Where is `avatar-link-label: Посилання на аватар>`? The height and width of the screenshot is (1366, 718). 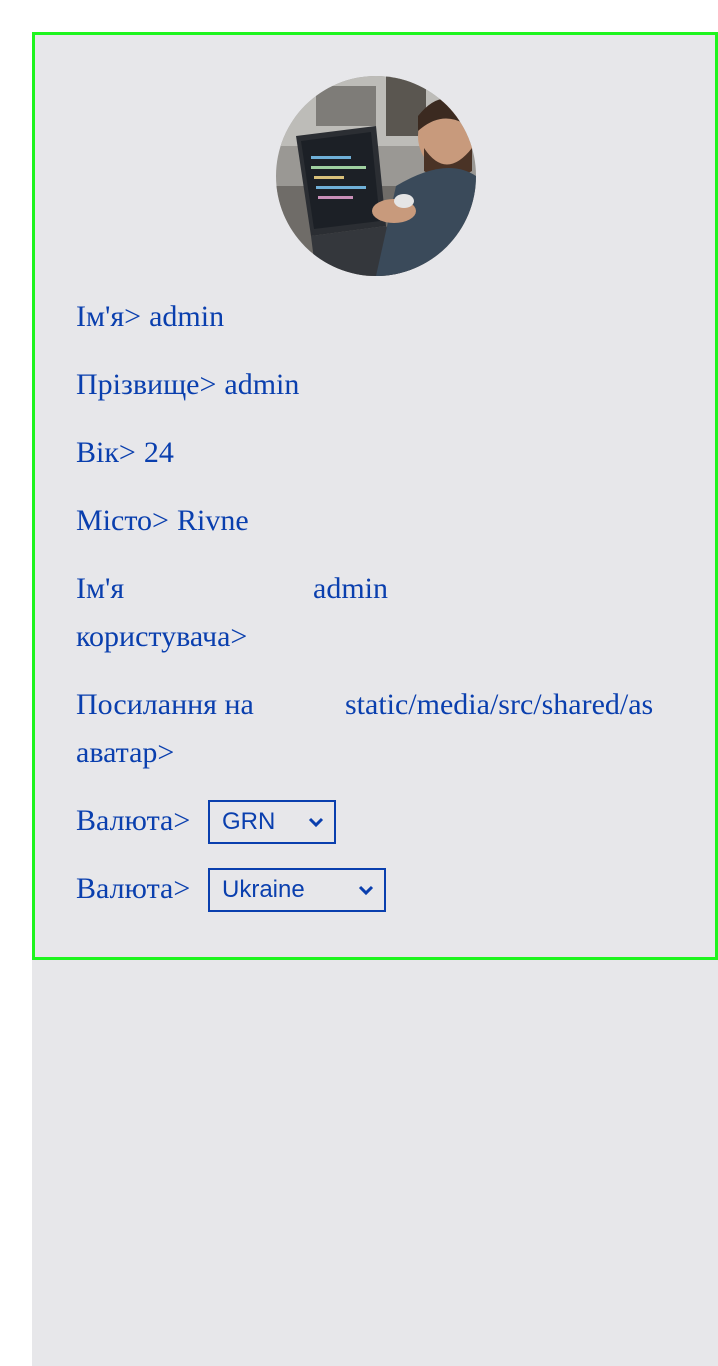
avatar-link-label: Посилання на аватар> is located at coordinates (165, 729).